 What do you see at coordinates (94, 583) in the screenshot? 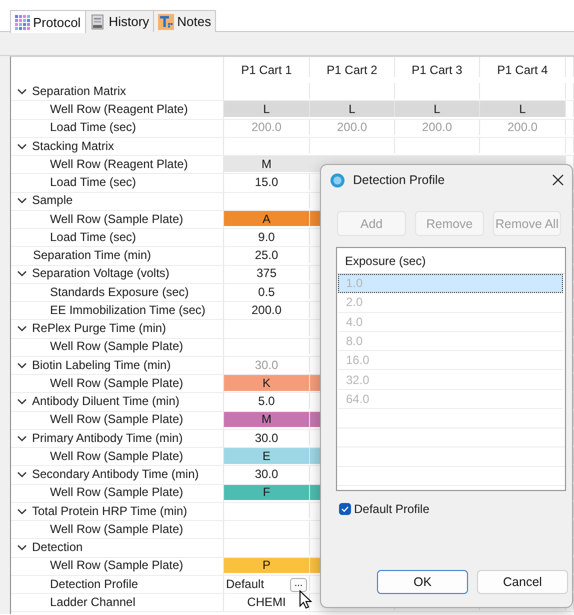
I see `row-label: Detection Profile` at bounding box center [94, 583].